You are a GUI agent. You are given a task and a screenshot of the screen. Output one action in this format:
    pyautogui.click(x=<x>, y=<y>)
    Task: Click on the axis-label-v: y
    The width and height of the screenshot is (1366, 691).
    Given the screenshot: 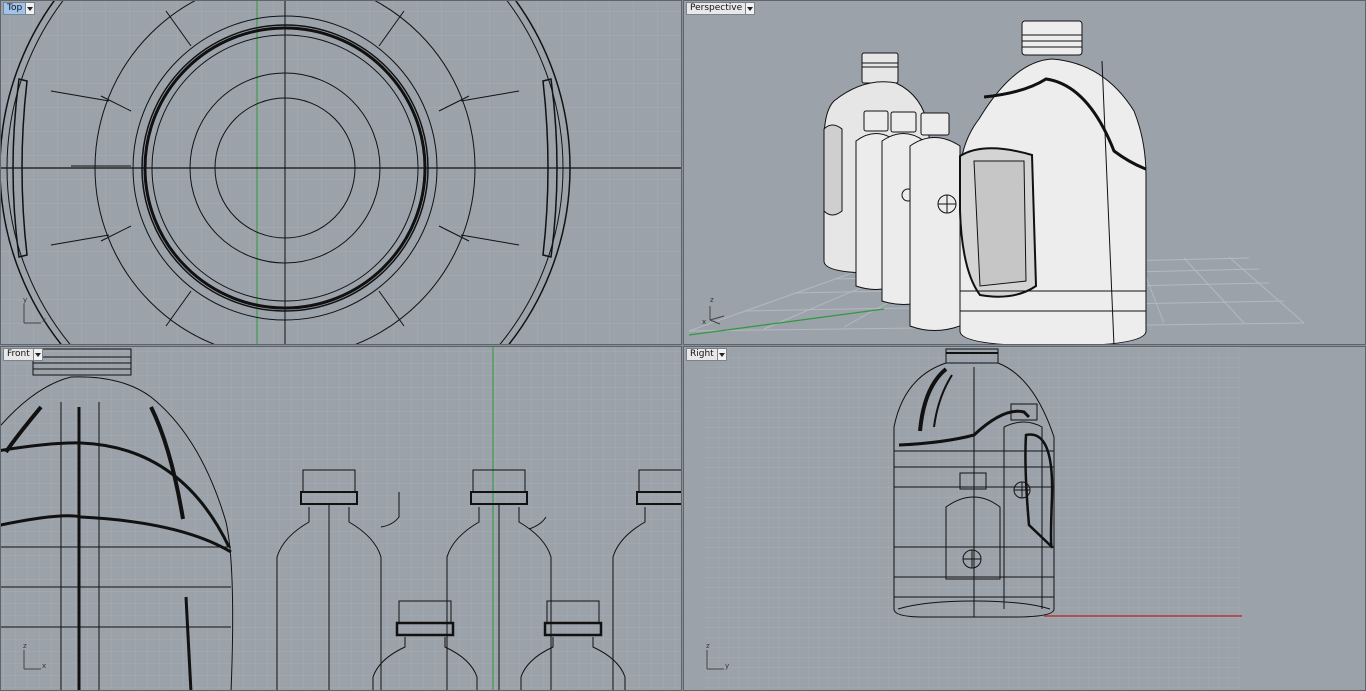 What is the action you would take?
    pyautogui.click(x=25, y=300)
    